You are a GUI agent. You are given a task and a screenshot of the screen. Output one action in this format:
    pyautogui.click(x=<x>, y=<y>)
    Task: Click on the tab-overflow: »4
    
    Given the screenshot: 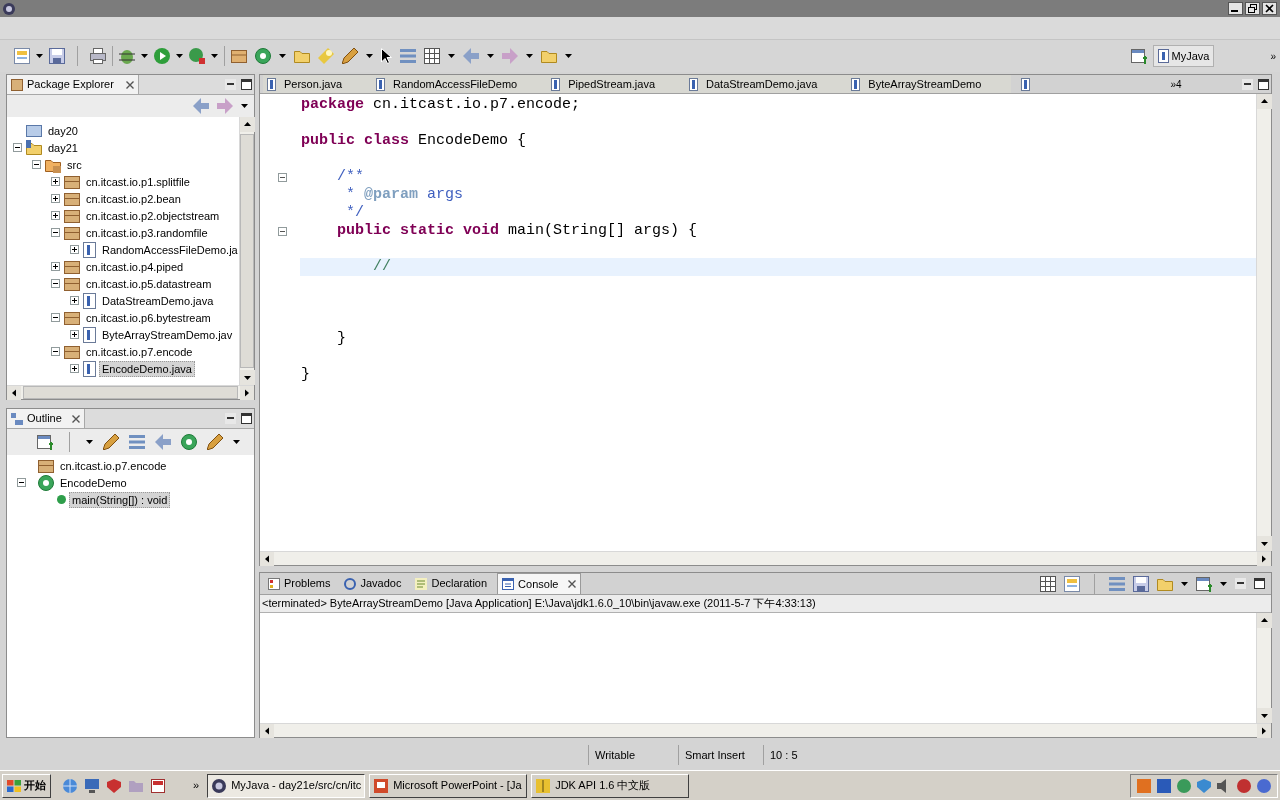 What is the action you would take?
    pyautogui.click(x=1176, y=84)
    